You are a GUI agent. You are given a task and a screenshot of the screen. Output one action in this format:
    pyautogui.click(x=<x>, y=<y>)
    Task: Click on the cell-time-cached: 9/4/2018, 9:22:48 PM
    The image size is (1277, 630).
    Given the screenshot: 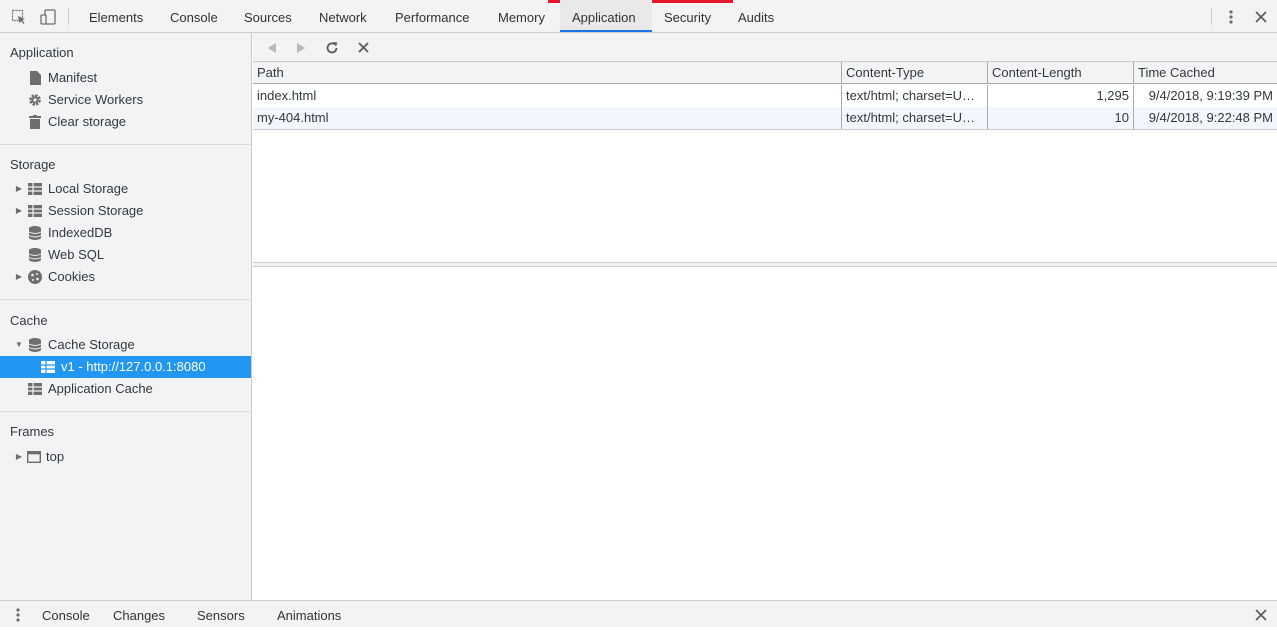 What is the action you would take?
    pyautogui.click(x=1205, y=118)
    